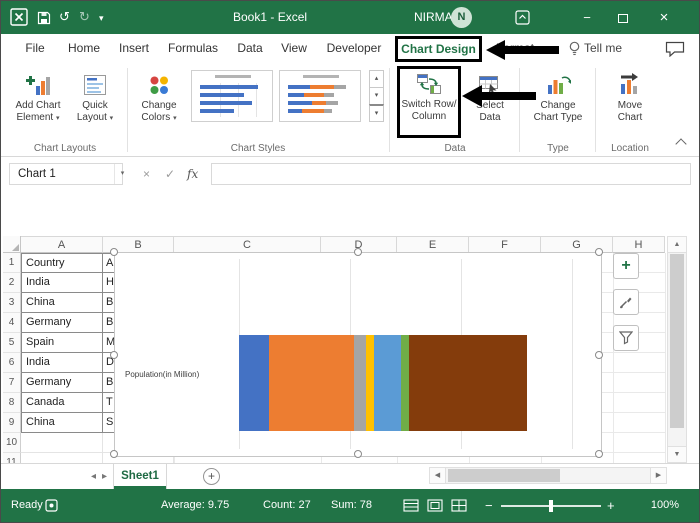 The height and width of the screenshot is (523, 700). I want to click on vertical-scrollbar: ▲ ▼, so click(677, 349).